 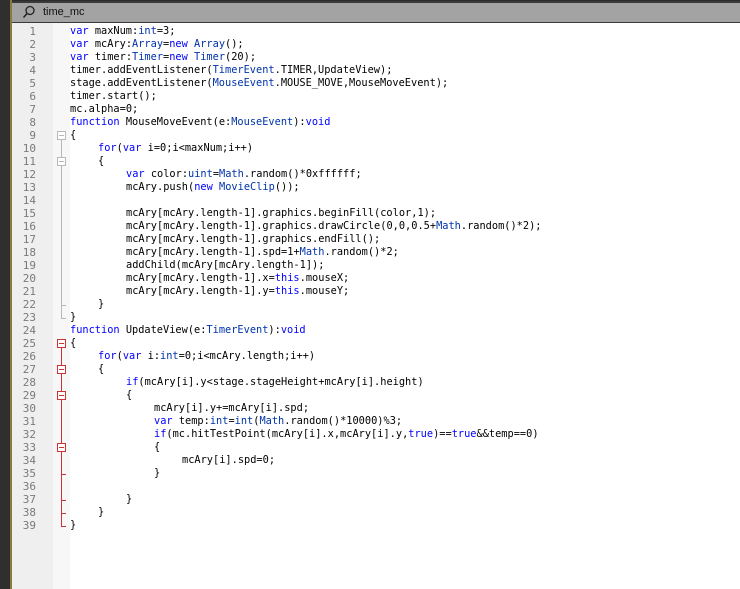 I want to click on editor-title-bar: time_mc, so click(x=376, y=12).